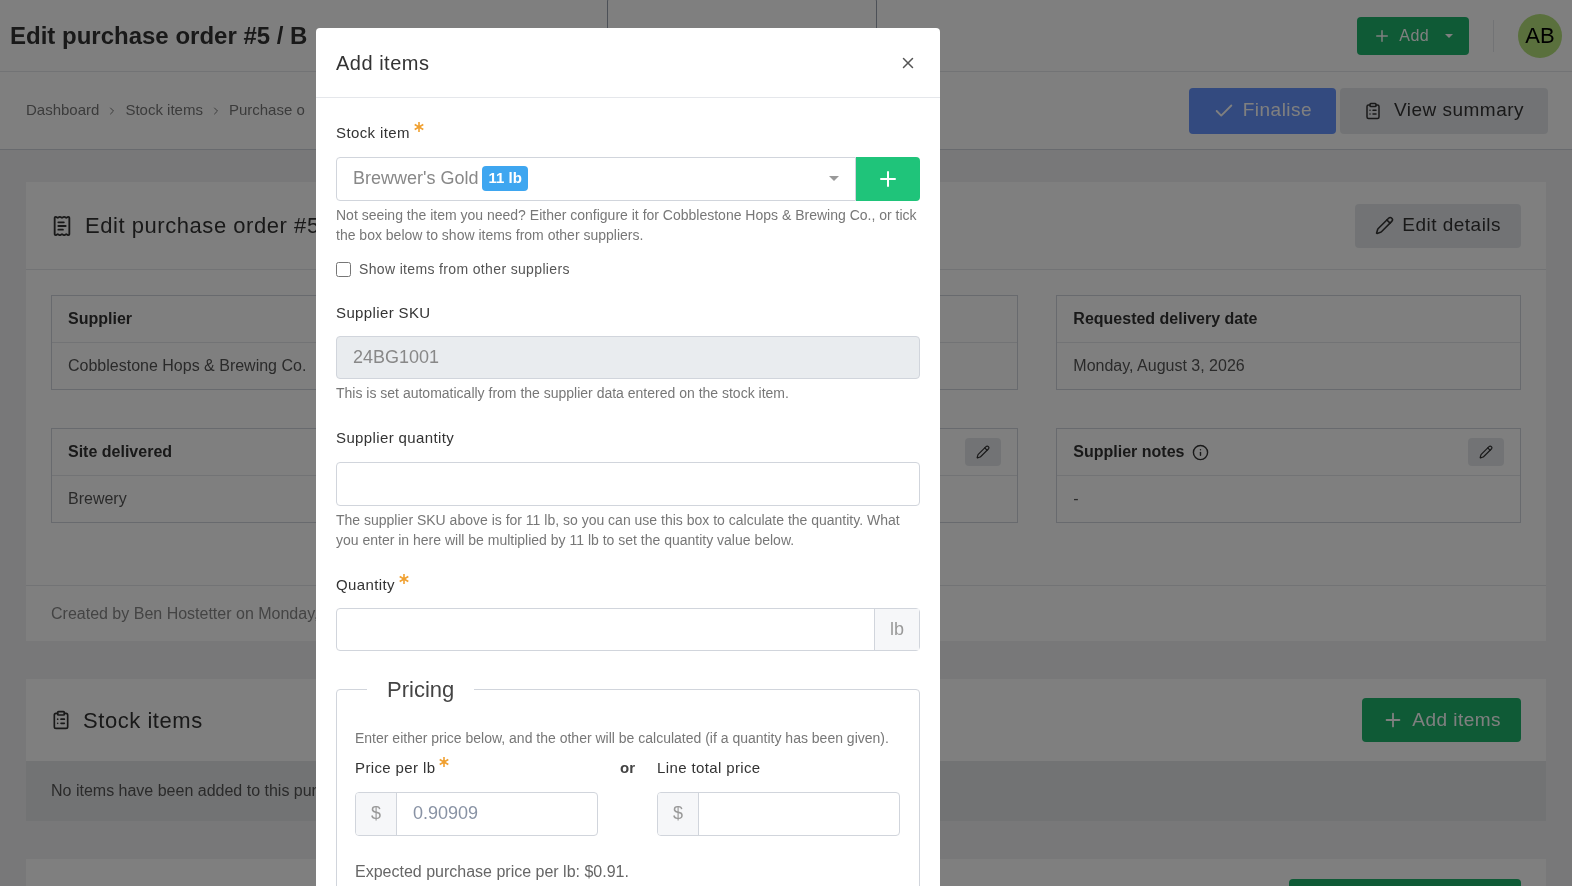 This screenshot has height=886, width=1572. Describe the element at coordinates (1438, 225) in the screenshot. I see `edit-details-button: Edit details` at that location.